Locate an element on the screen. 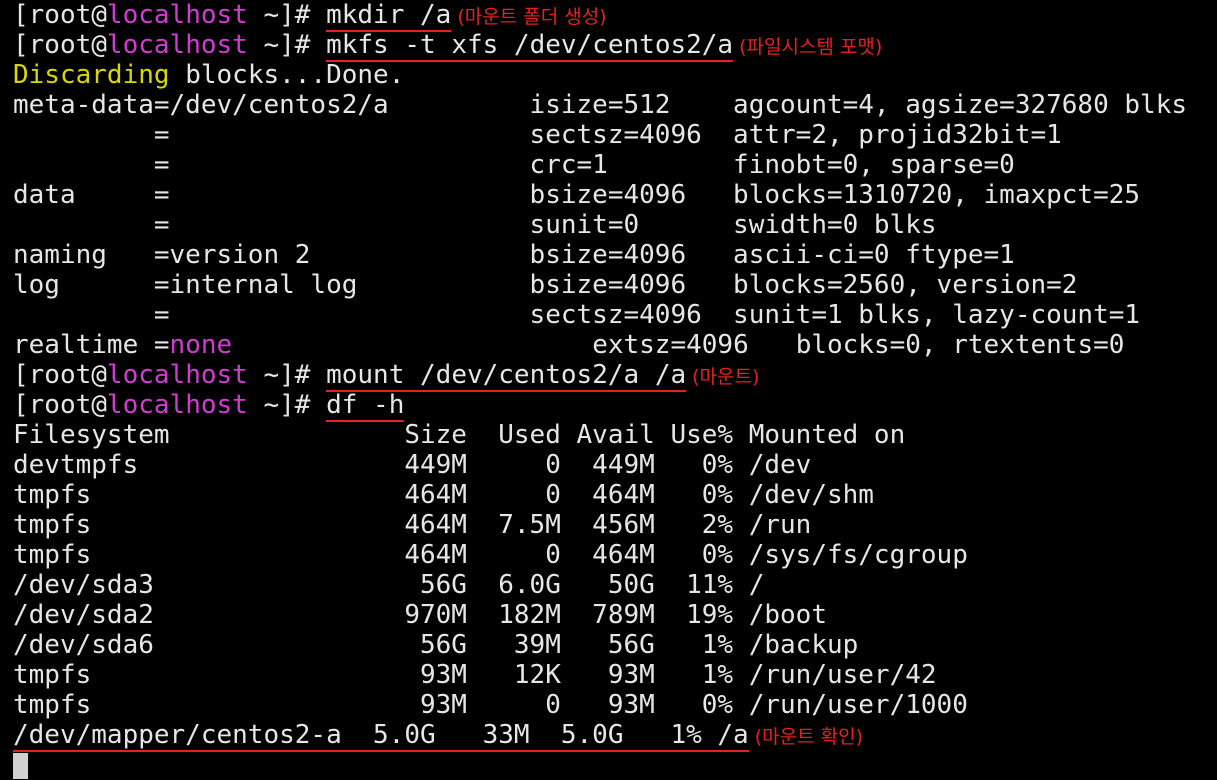 This screenshot has width=1217, height=780. annotation-note: (마운트) is located at coordinates (726, 377).